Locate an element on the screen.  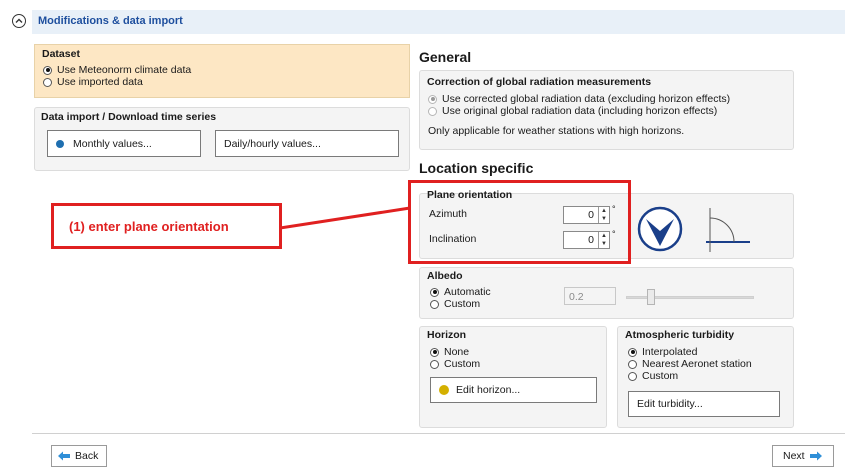
option-label: Automatic is located at coordinates (467, 292).